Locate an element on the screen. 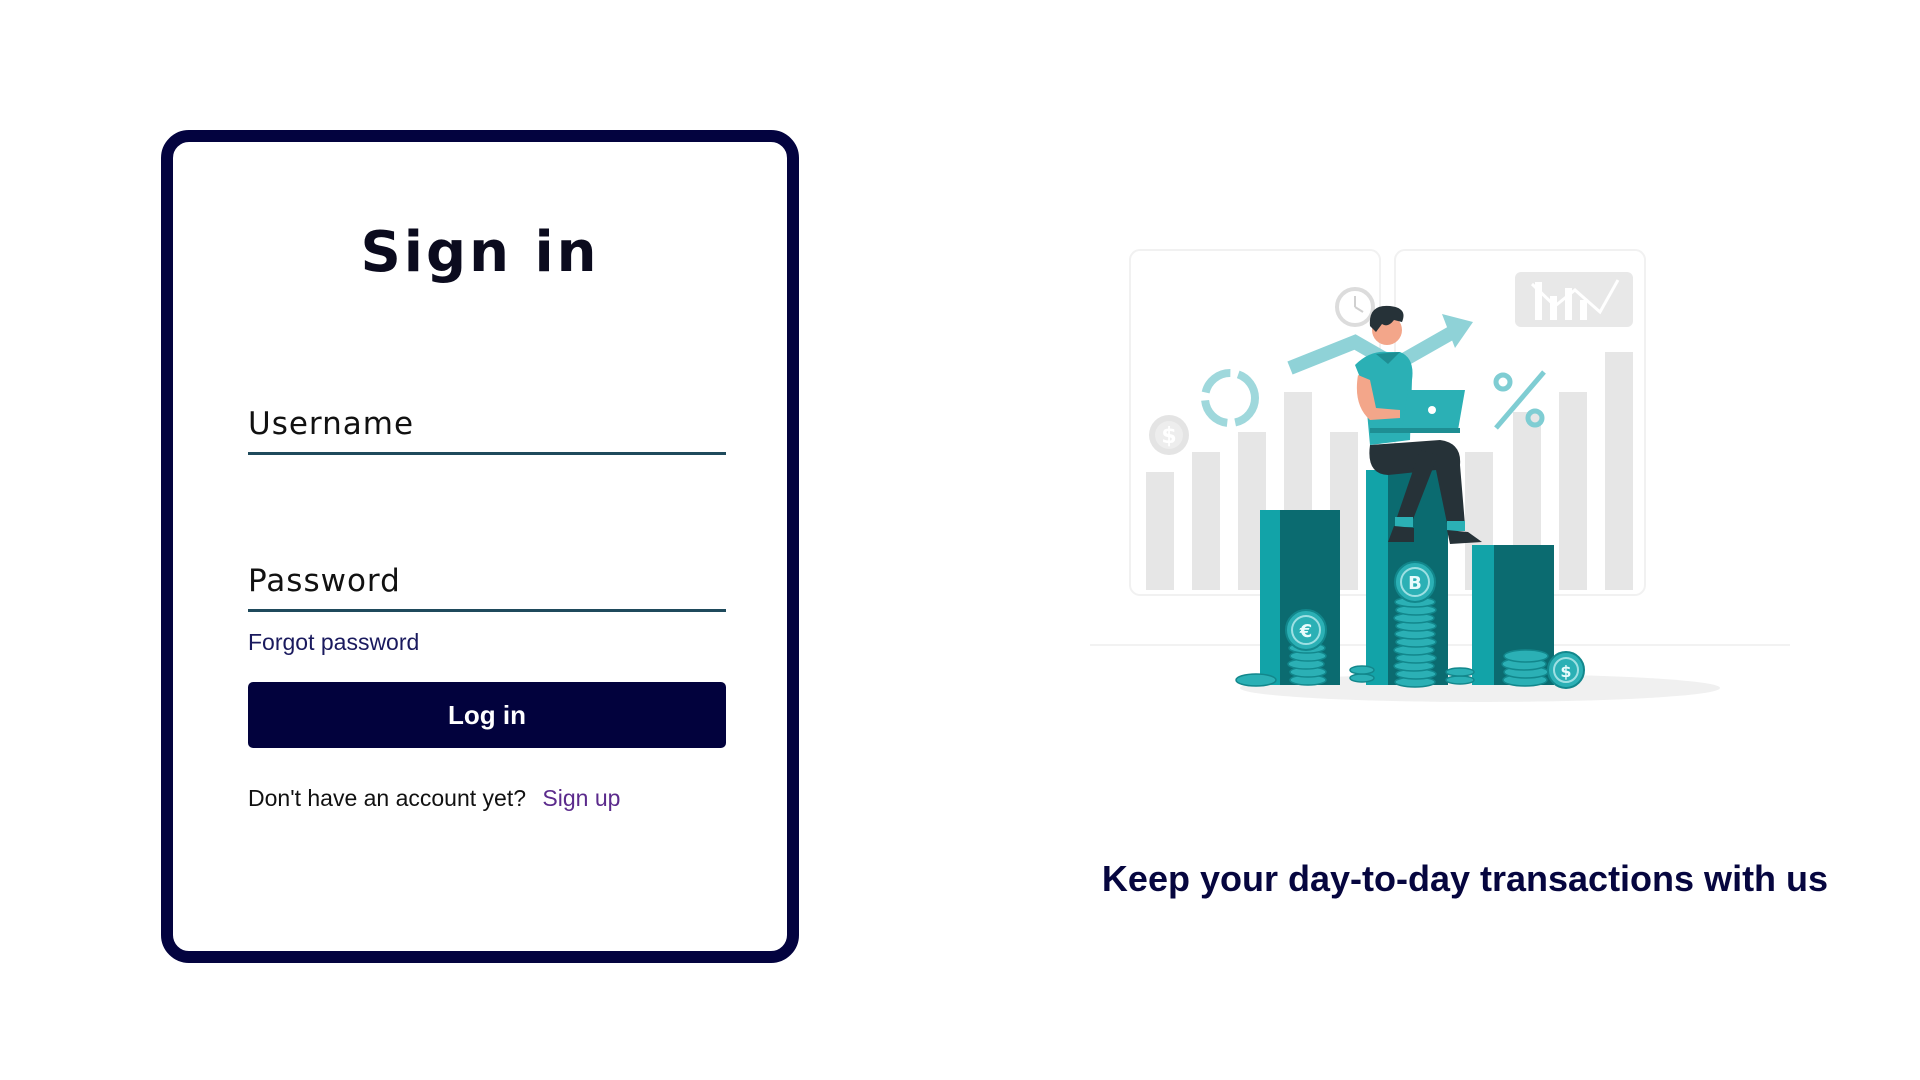  password-field-wrapper is located at coordinates (487, 580).